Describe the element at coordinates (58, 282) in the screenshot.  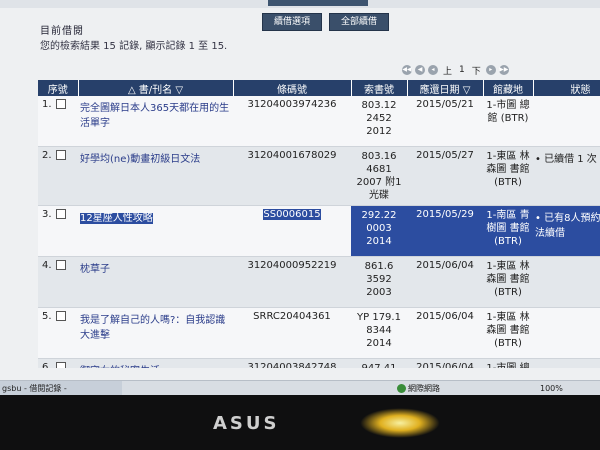
I see `row-seq: 4.` at that location.